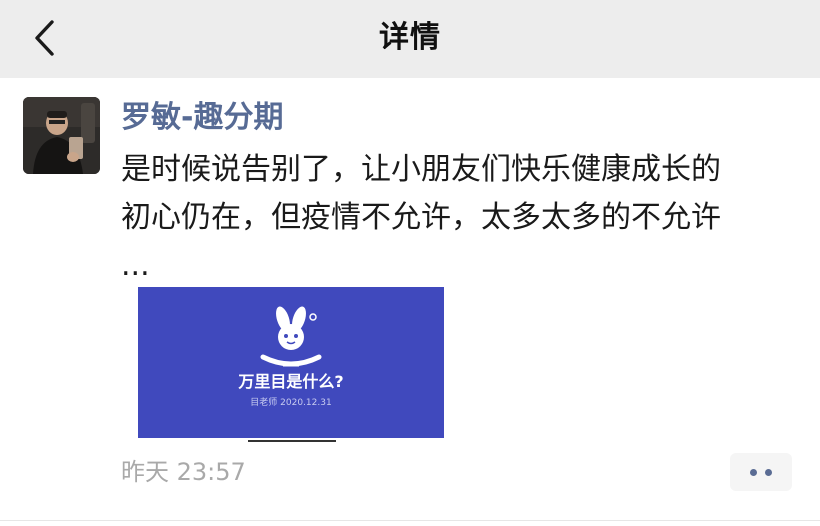 This screenshot has height=526, width=820. What do you see at coordinates (183, 472) in the screenshot?
I see `post-timestamp: 昨天 23:57` at bounding box center [183, 472].